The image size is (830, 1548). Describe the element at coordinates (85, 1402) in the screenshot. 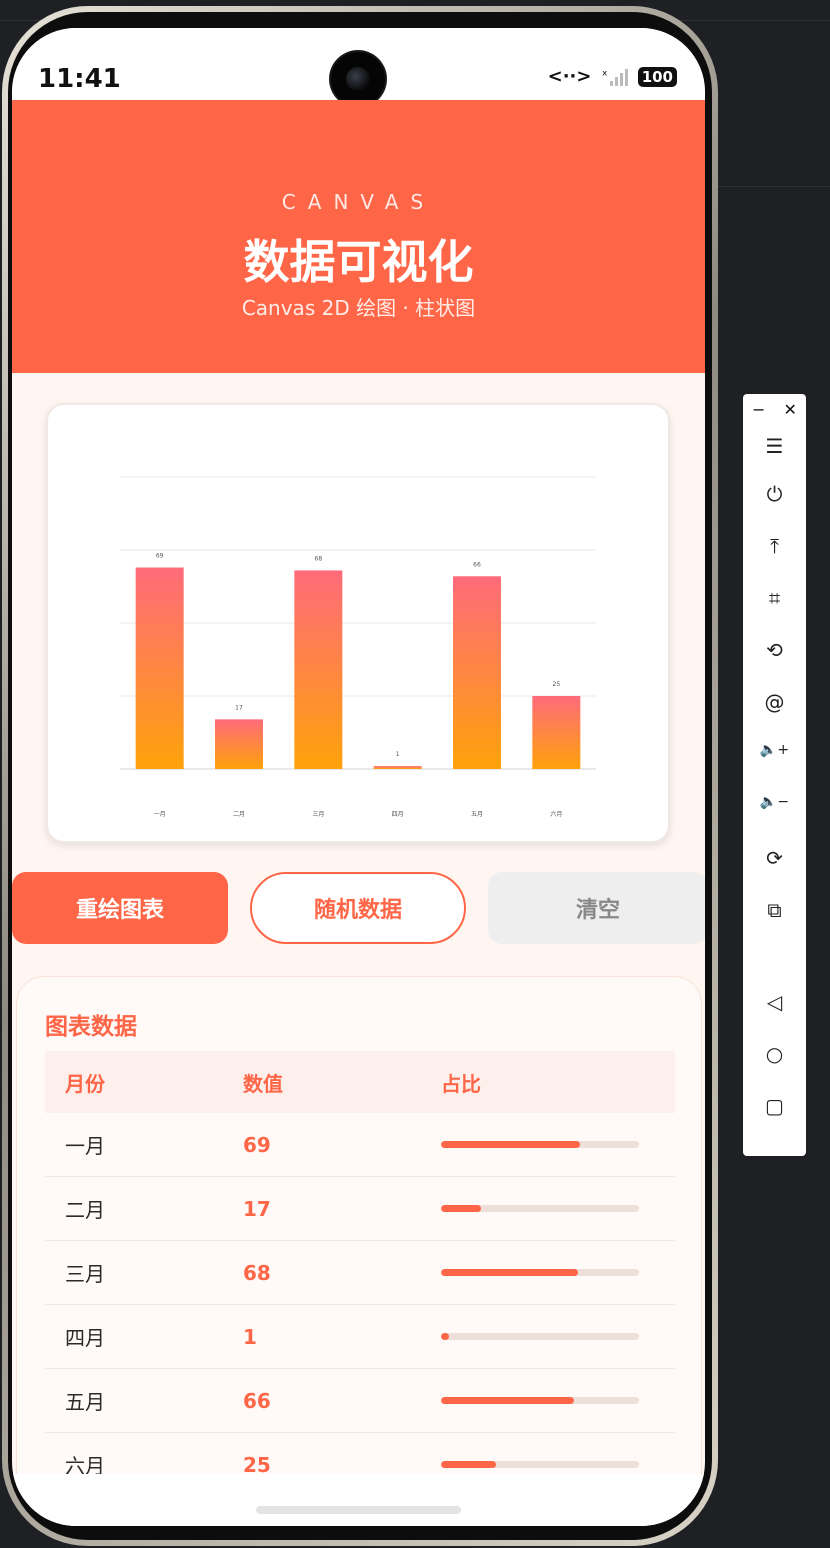

I see `cell-month: 五月` at that location.